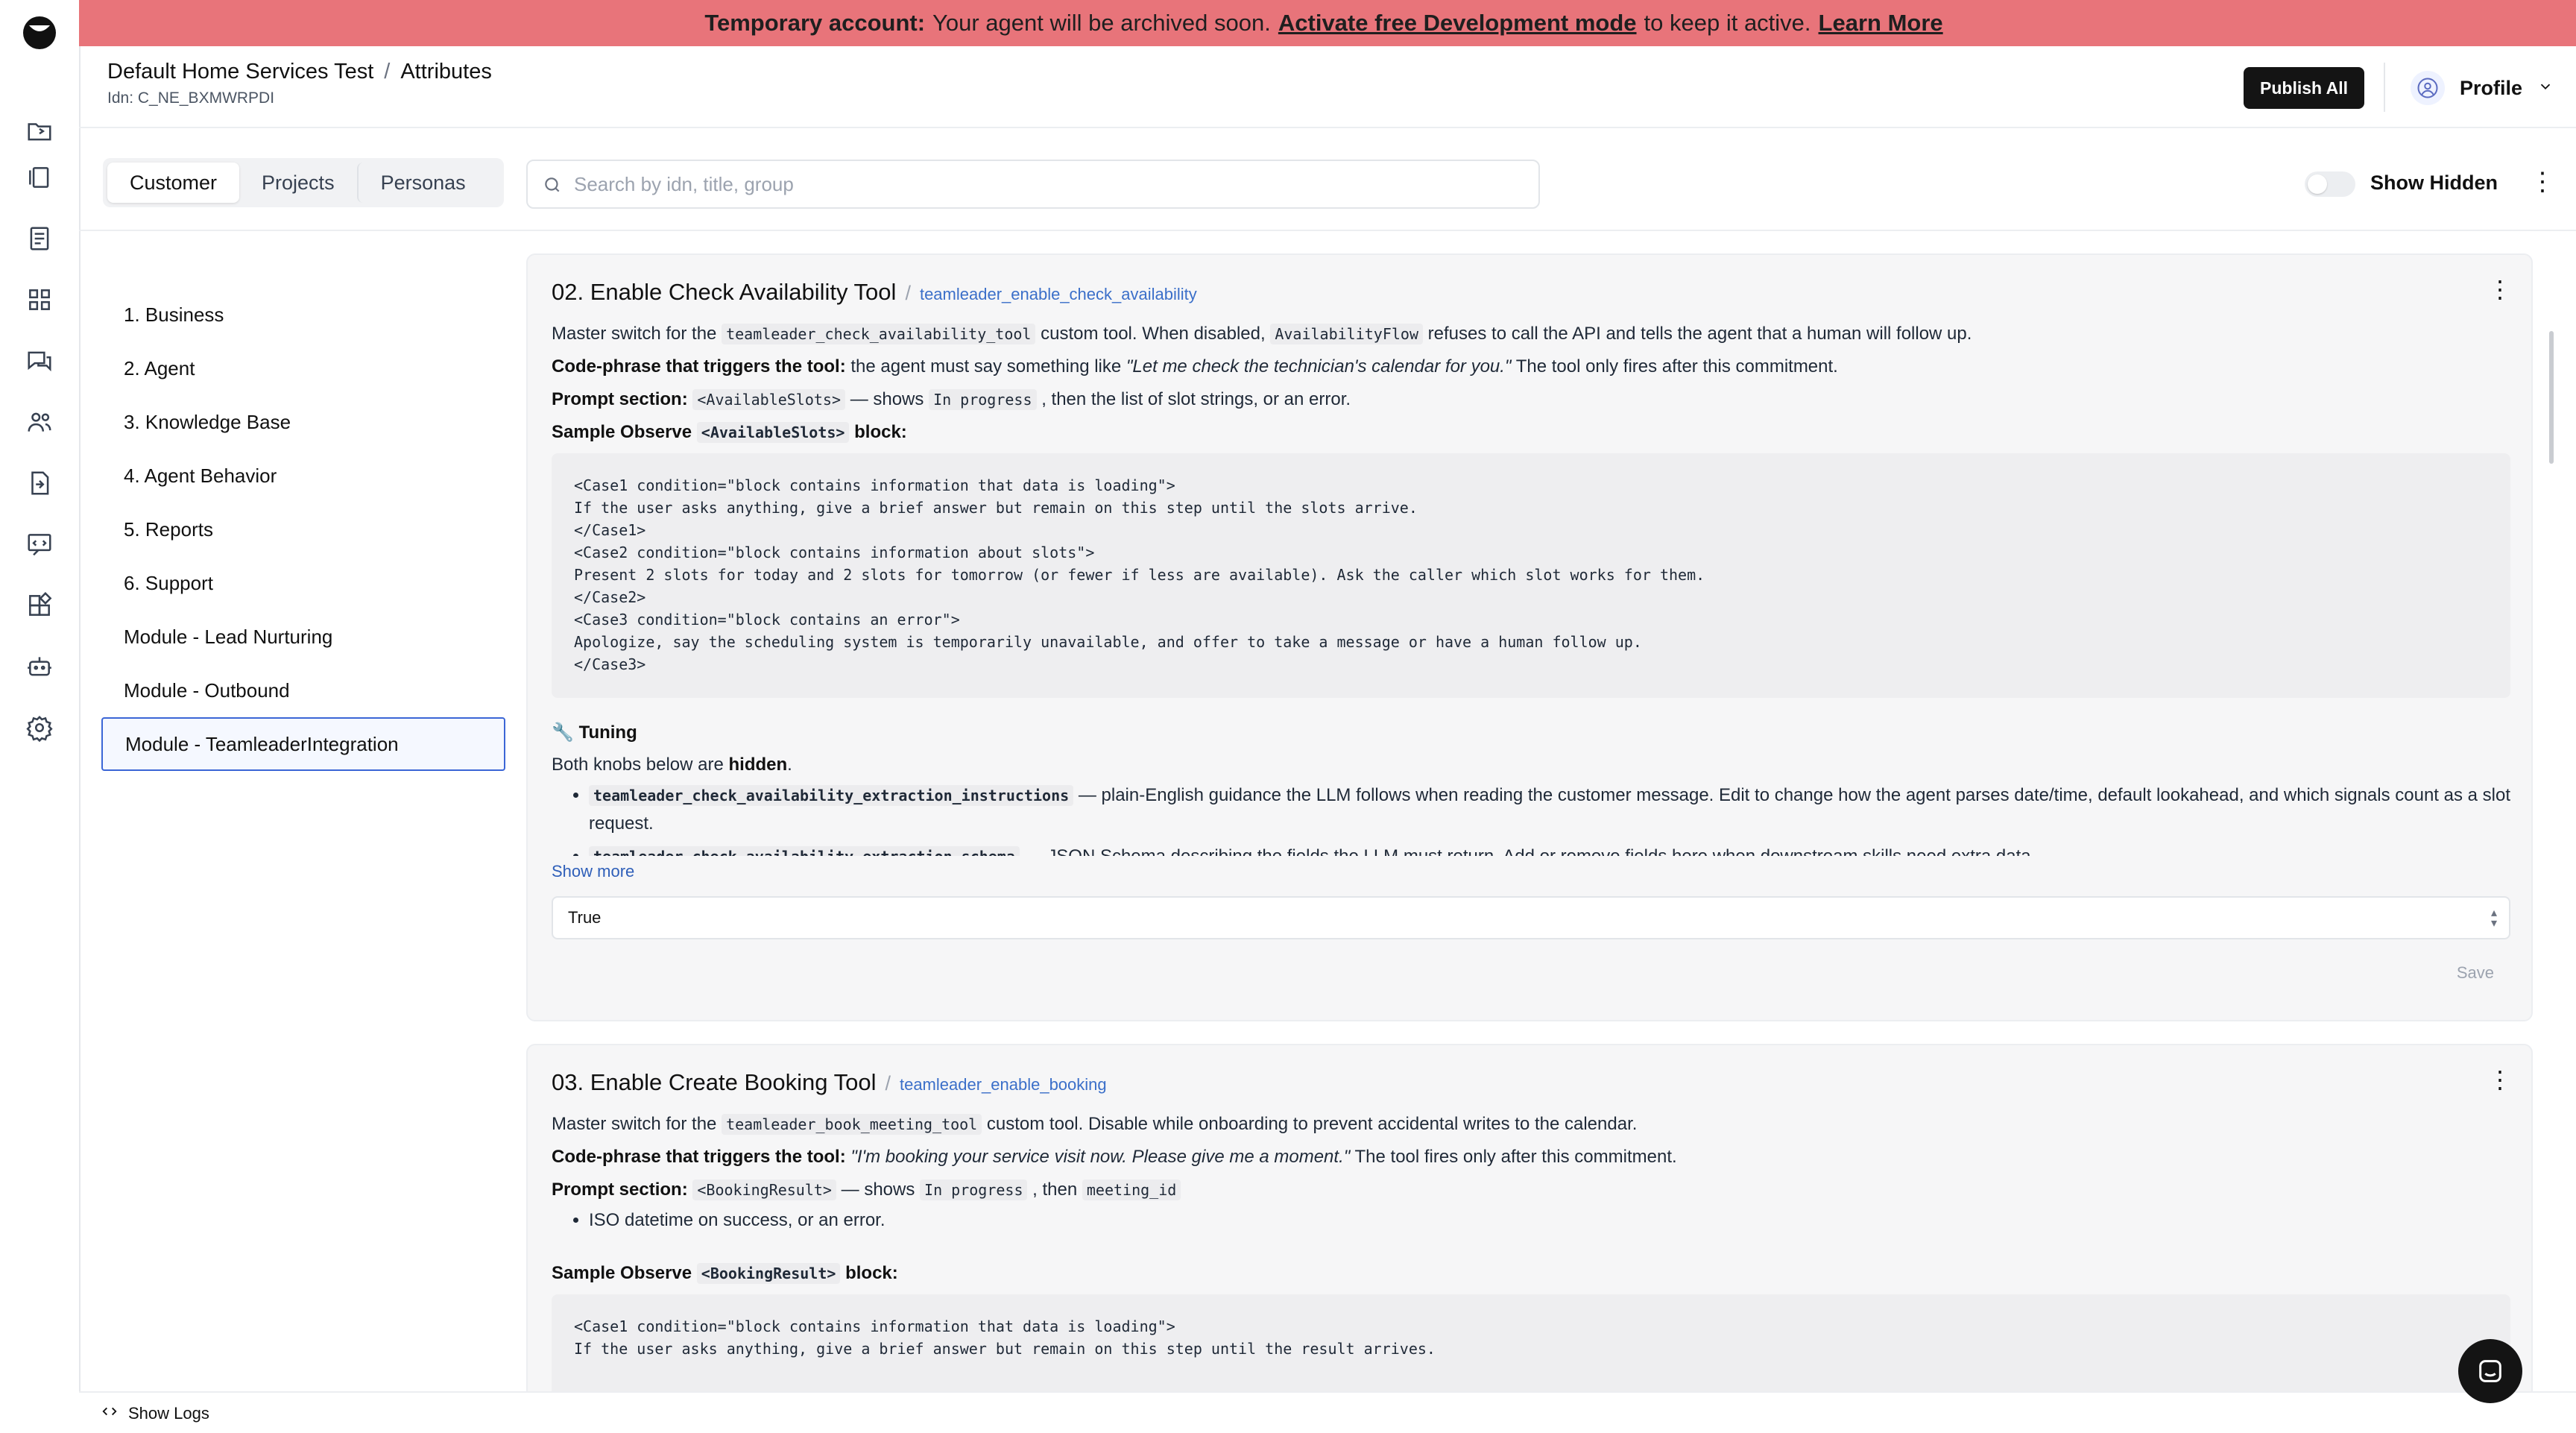 This screenshot has height=1433, width=2576. What do you see at coordinates (39, 666) in the screenshot?
I see `bot-icon` at bounding box center [39, 666].